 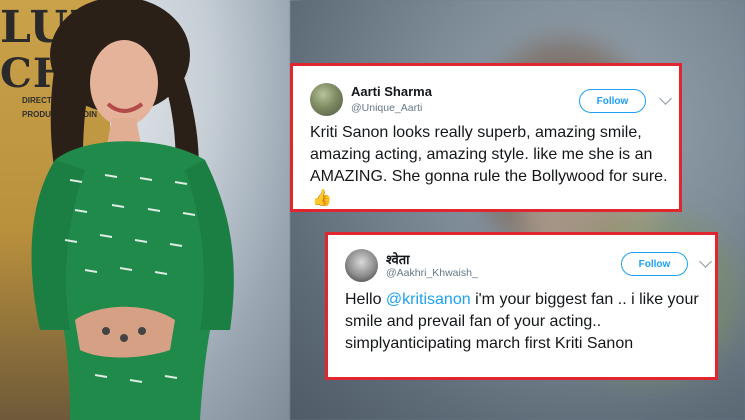 What do you see at coordinates (125, 332) in the screenshot?
I see `hands-shape` at bounding box center [125, 332].